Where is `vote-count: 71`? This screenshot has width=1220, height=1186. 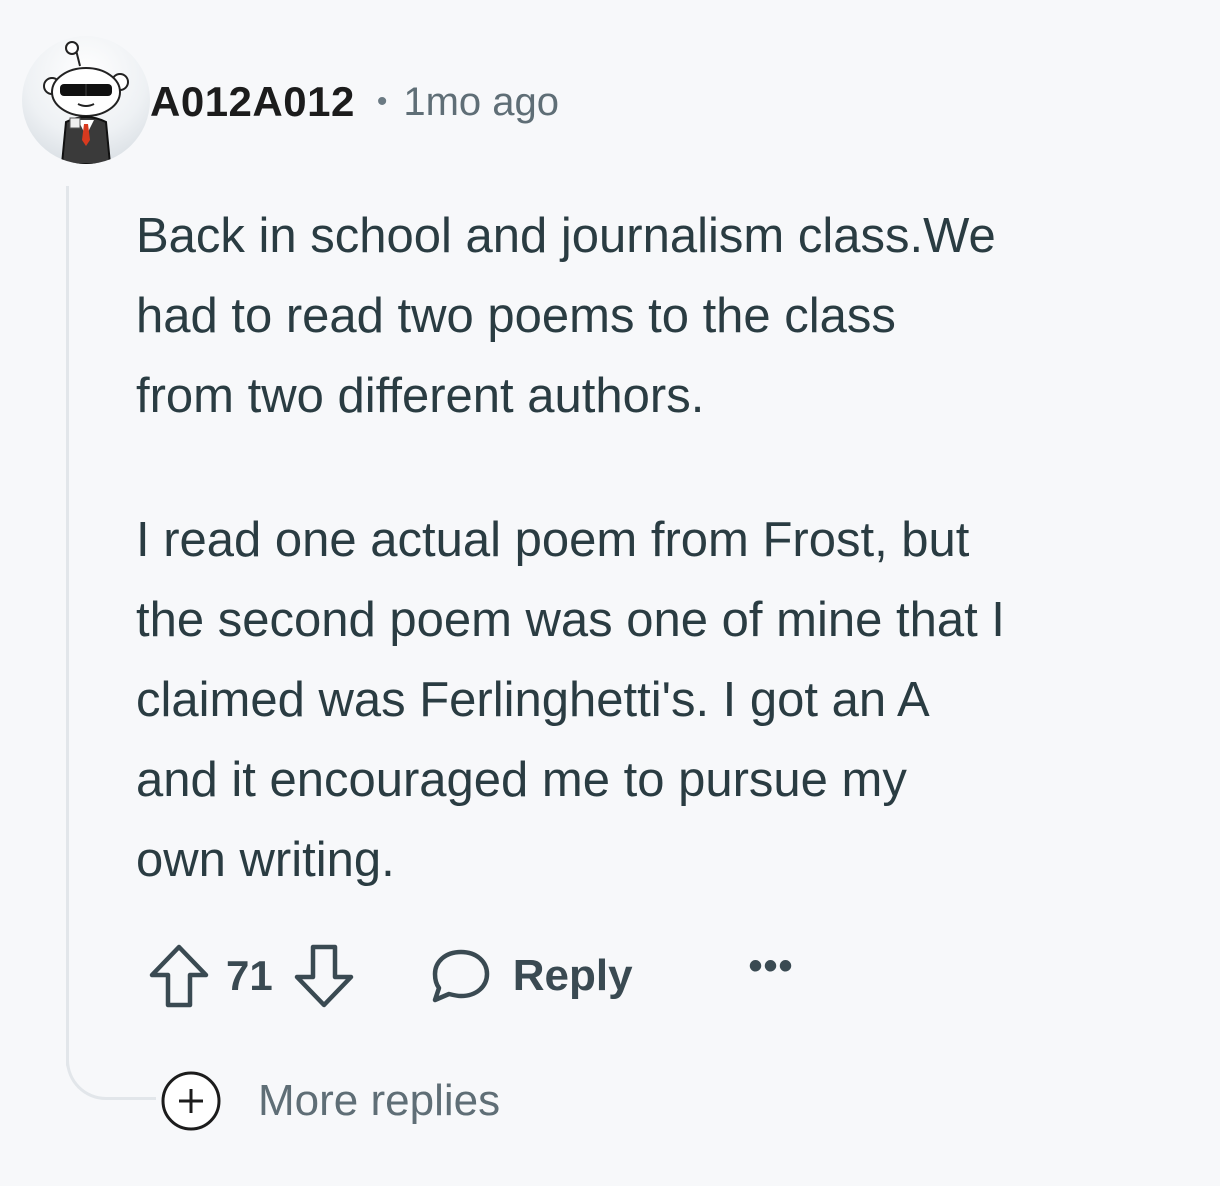
vote-count: 71 is located at coordinates (249, 975).